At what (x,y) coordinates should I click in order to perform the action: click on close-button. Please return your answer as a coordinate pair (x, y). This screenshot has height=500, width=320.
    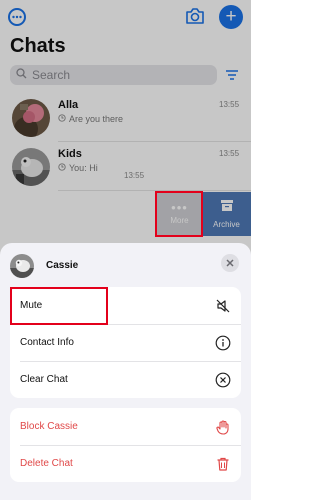
    Looking at the image, I should click on (230, 263).